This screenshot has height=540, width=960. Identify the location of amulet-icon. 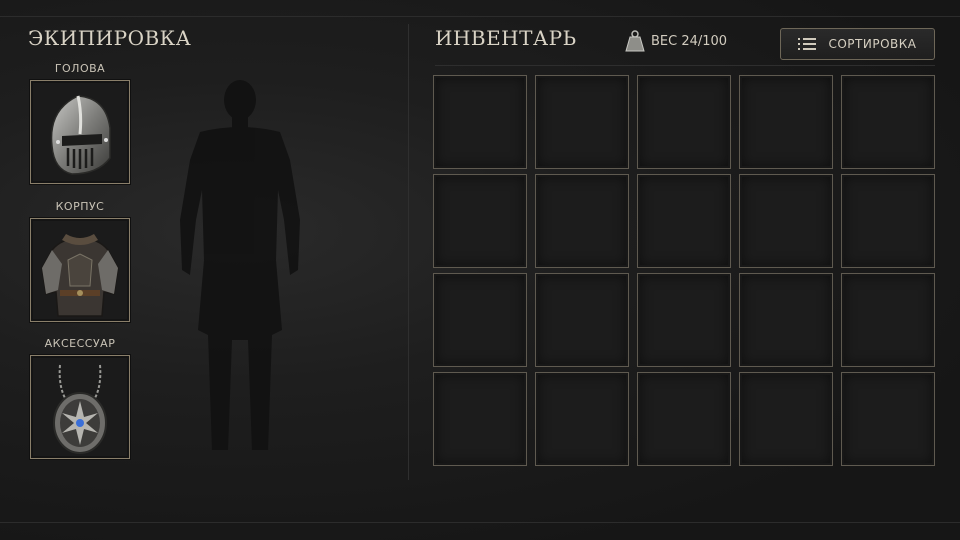
(80, 409).